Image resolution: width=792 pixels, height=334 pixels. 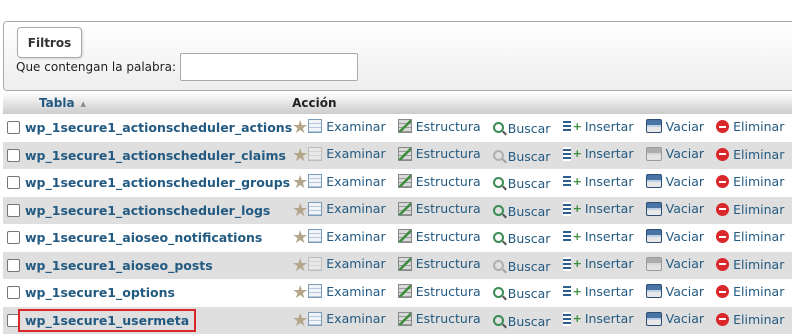 What do you see at coordinates (355, 236) in the screenshot?
I see `browse-label: Examinar` at bounding box center [355, 236].